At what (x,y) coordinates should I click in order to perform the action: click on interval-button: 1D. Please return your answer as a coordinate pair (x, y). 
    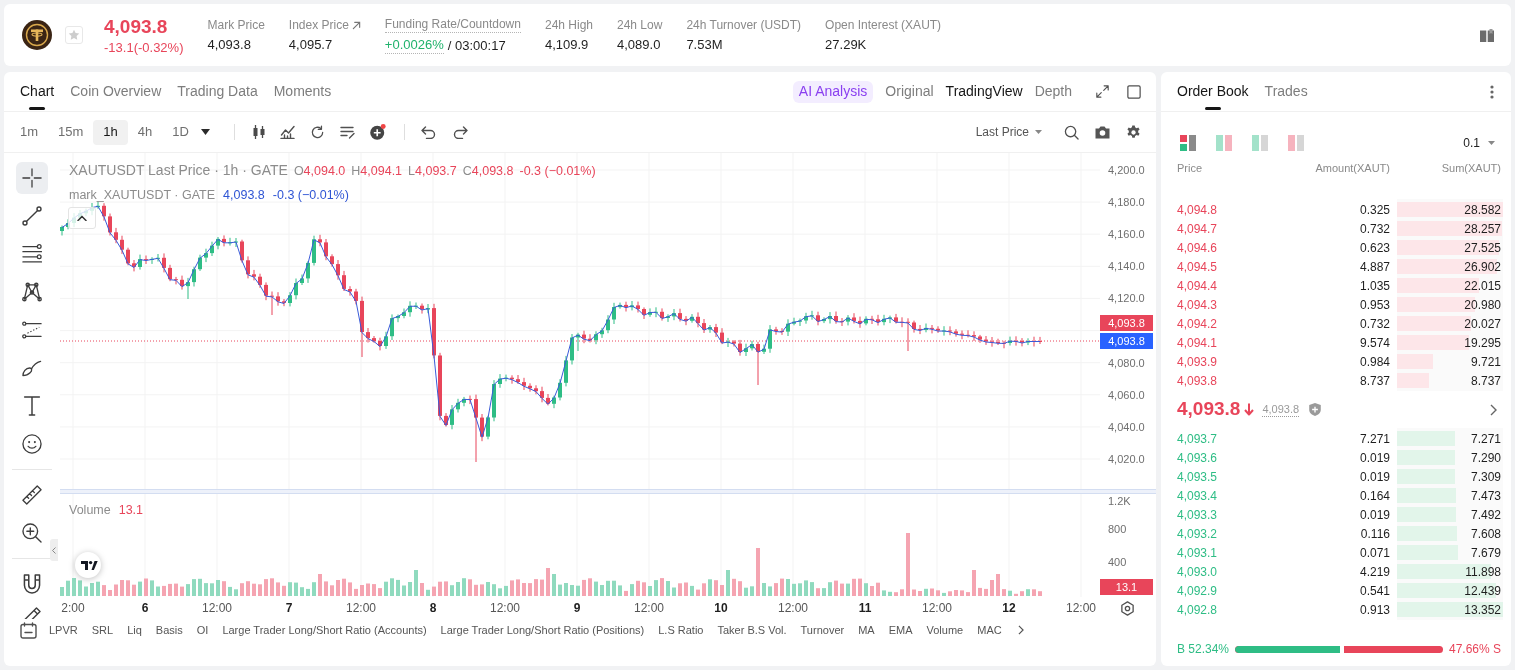
    Looking at the image, I should click on (180, 132).